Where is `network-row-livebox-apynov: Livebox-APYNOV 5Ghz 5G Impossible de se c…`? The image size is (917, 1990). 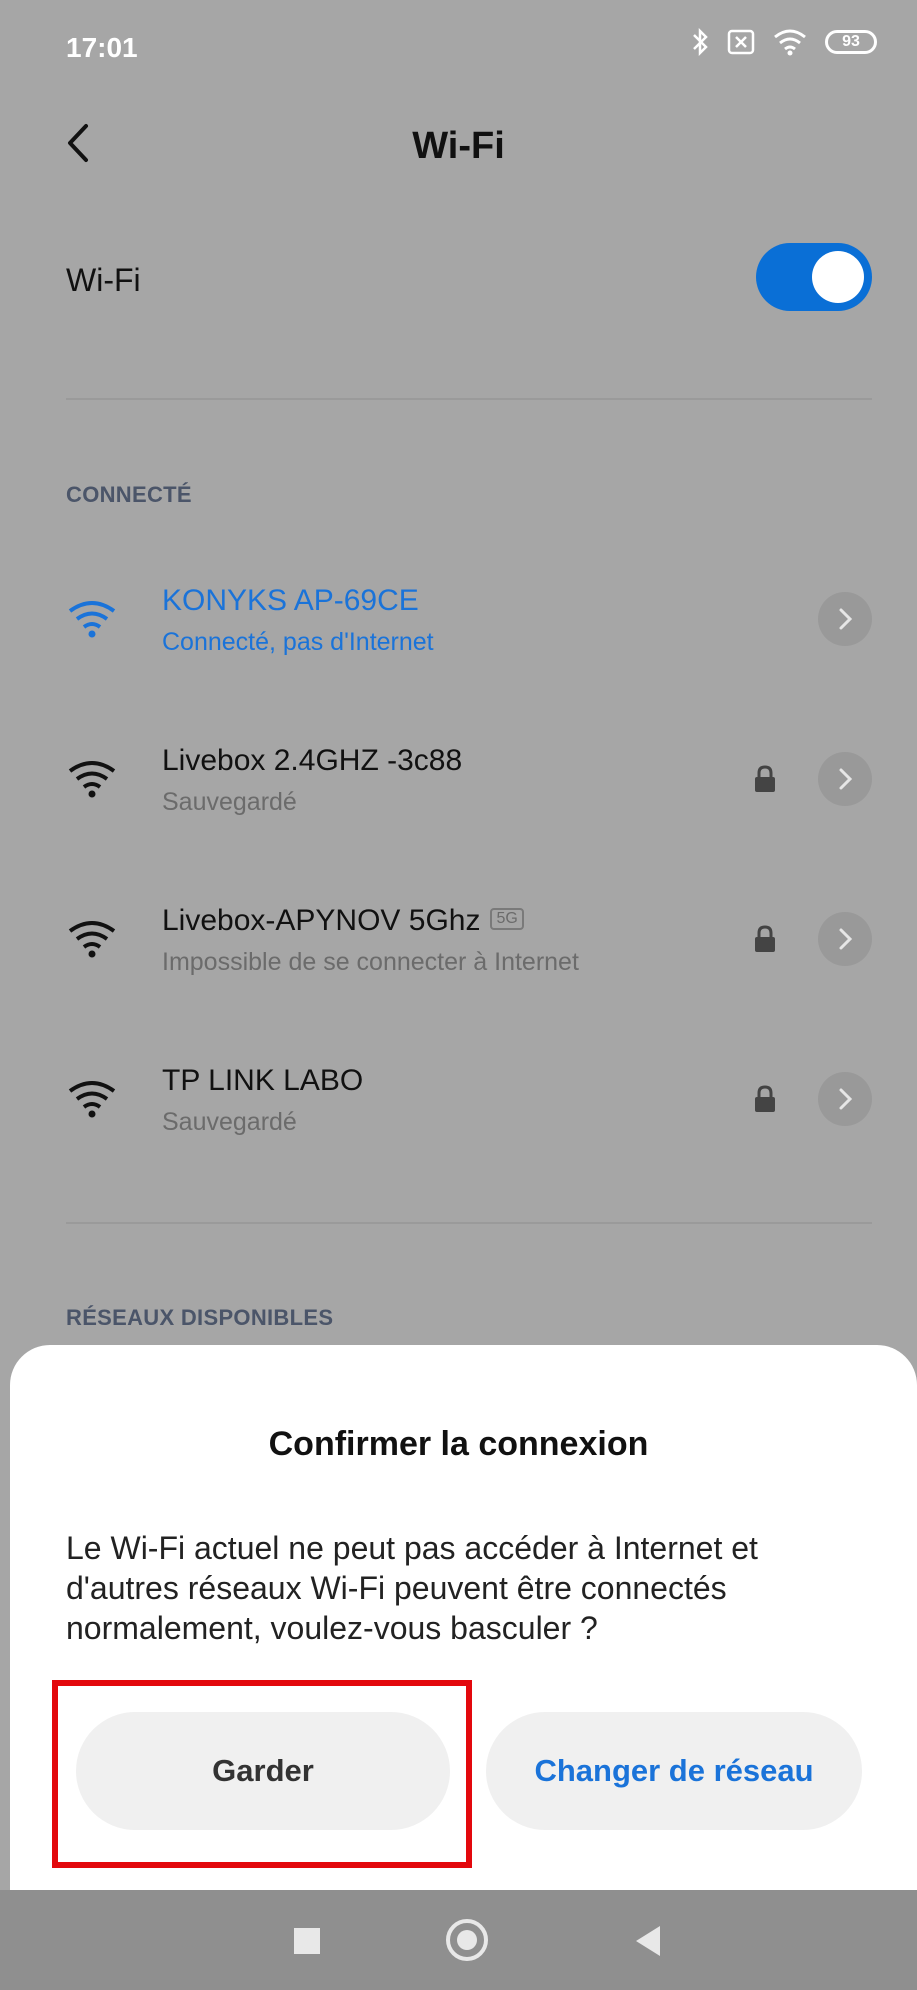 network-row-livebox-apynov: Livebox-APYNOV 5Ghz 5G Impossible de se c… is located at coordinates (458, 947).